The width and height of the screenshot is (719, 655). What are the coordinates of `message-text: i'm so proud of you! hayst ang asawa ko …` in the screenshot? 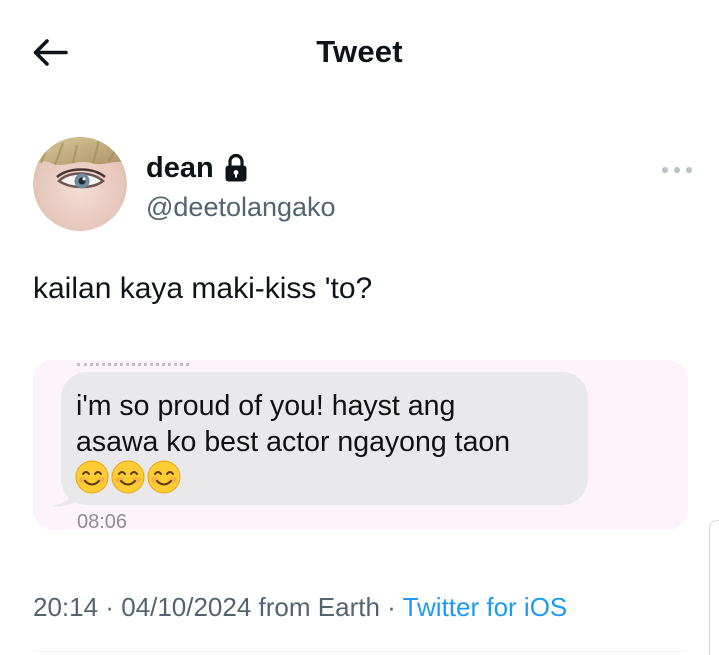 It's located at (328, 424).